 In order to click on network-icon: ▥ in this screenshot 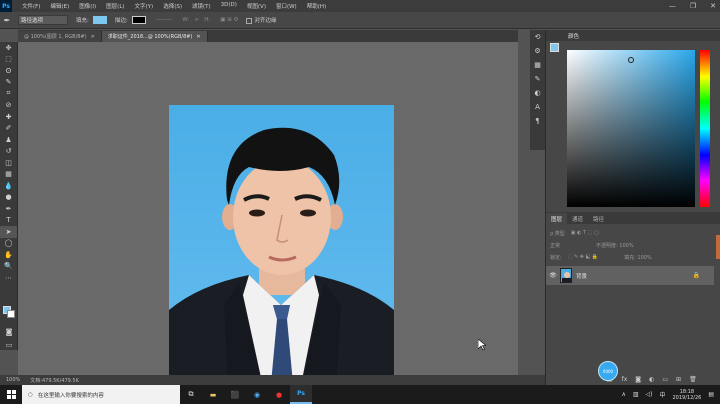, I will do `click(636, 394)`.